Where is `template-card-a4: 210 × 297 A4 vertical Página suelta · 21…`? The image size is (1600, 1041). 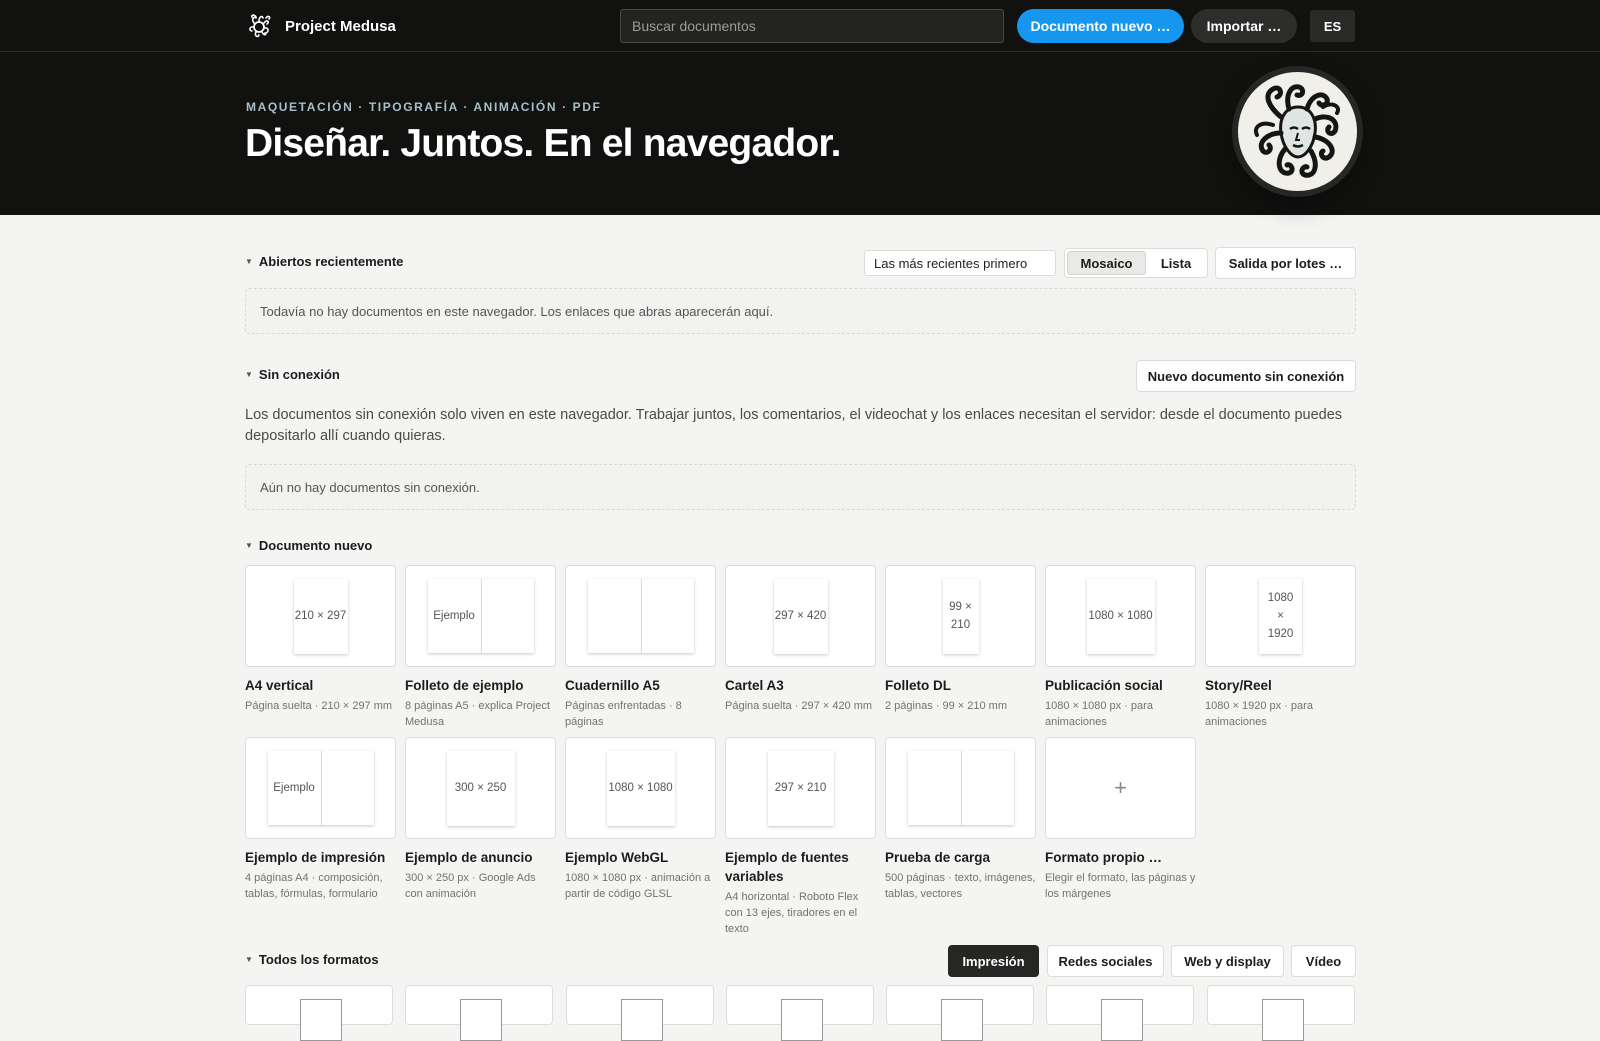
template-card-a4: 210 × 297 A4 vertical Página suelta · 21… is located at coordinates (320, 639).